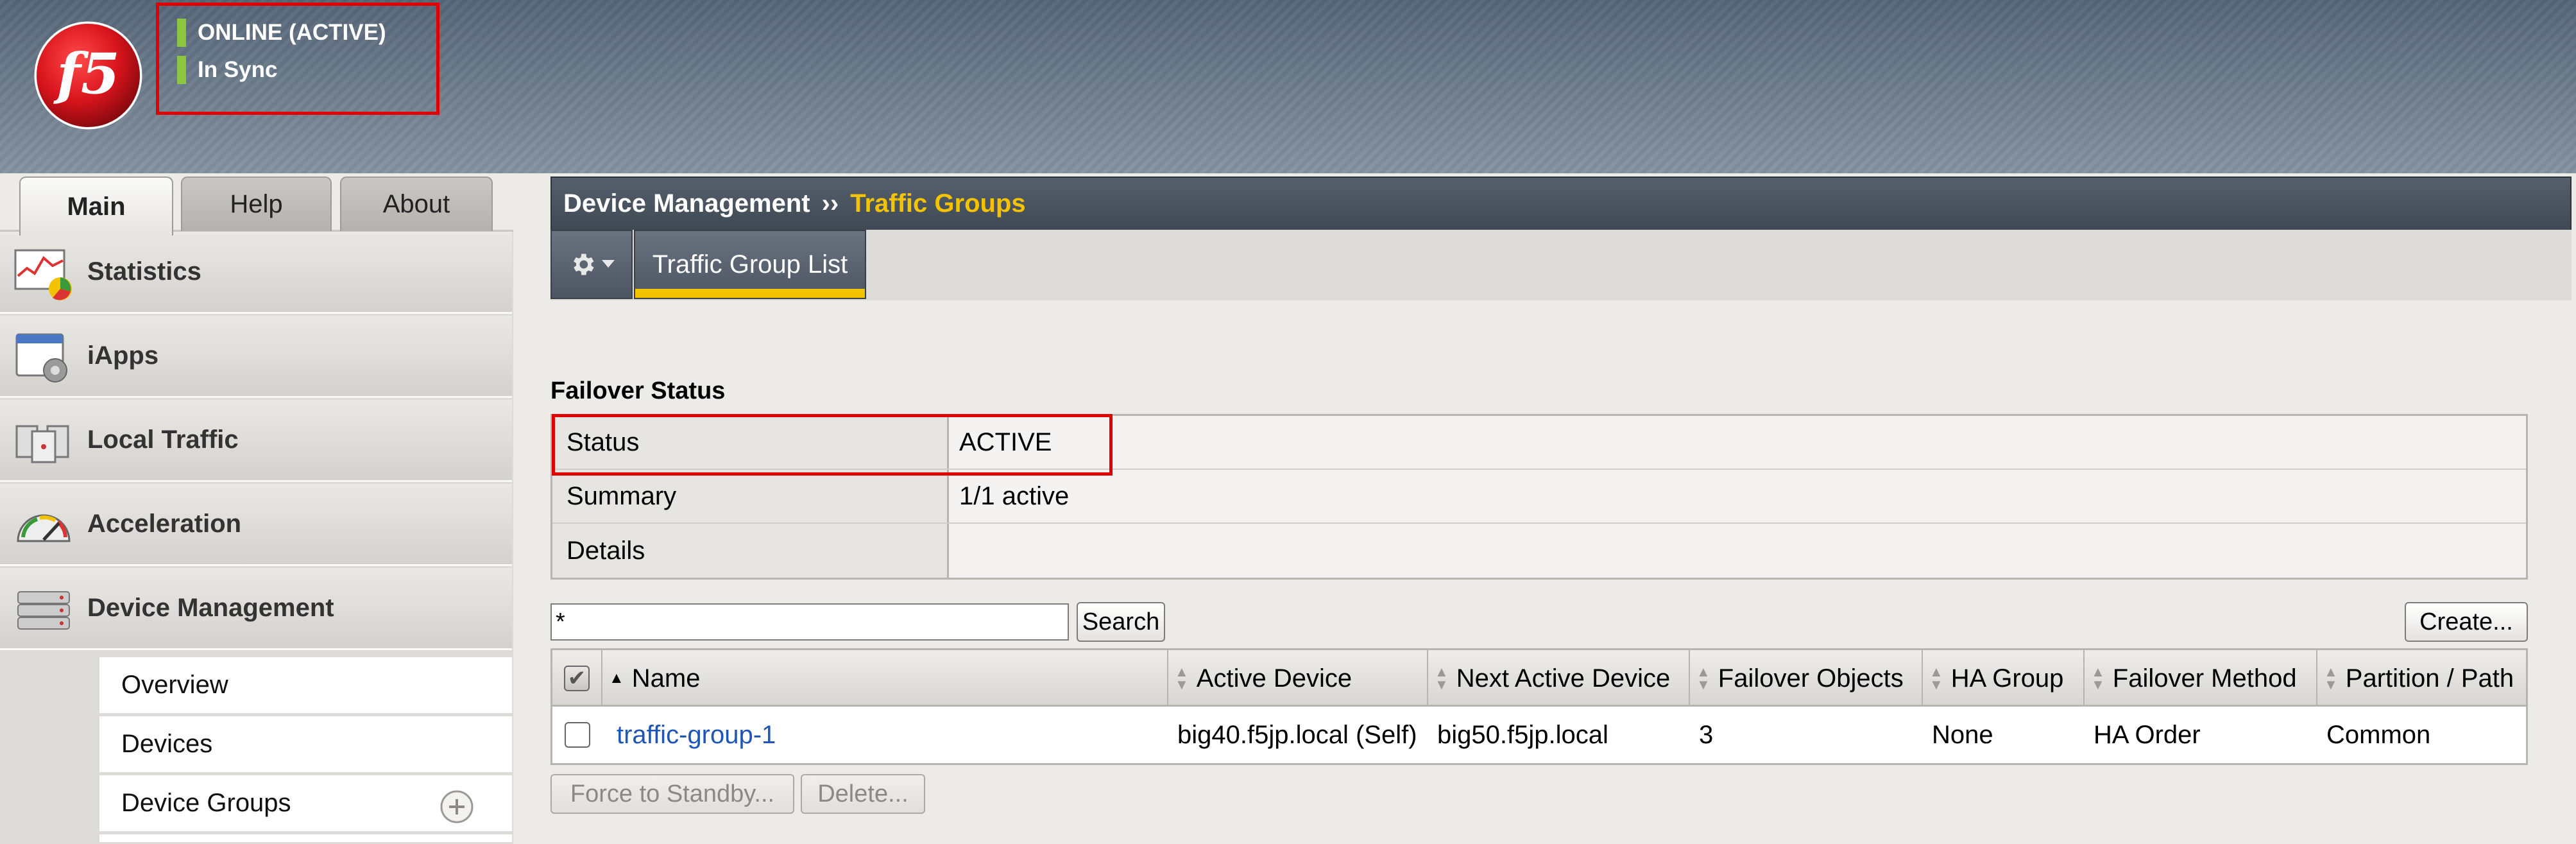 This screenshot has width=2576, height=844. What do you see at coordinates (1014, 495) in the screenshot?
I see `failover-summary-value: 1/1 active` at bounding box center [1014, 495].